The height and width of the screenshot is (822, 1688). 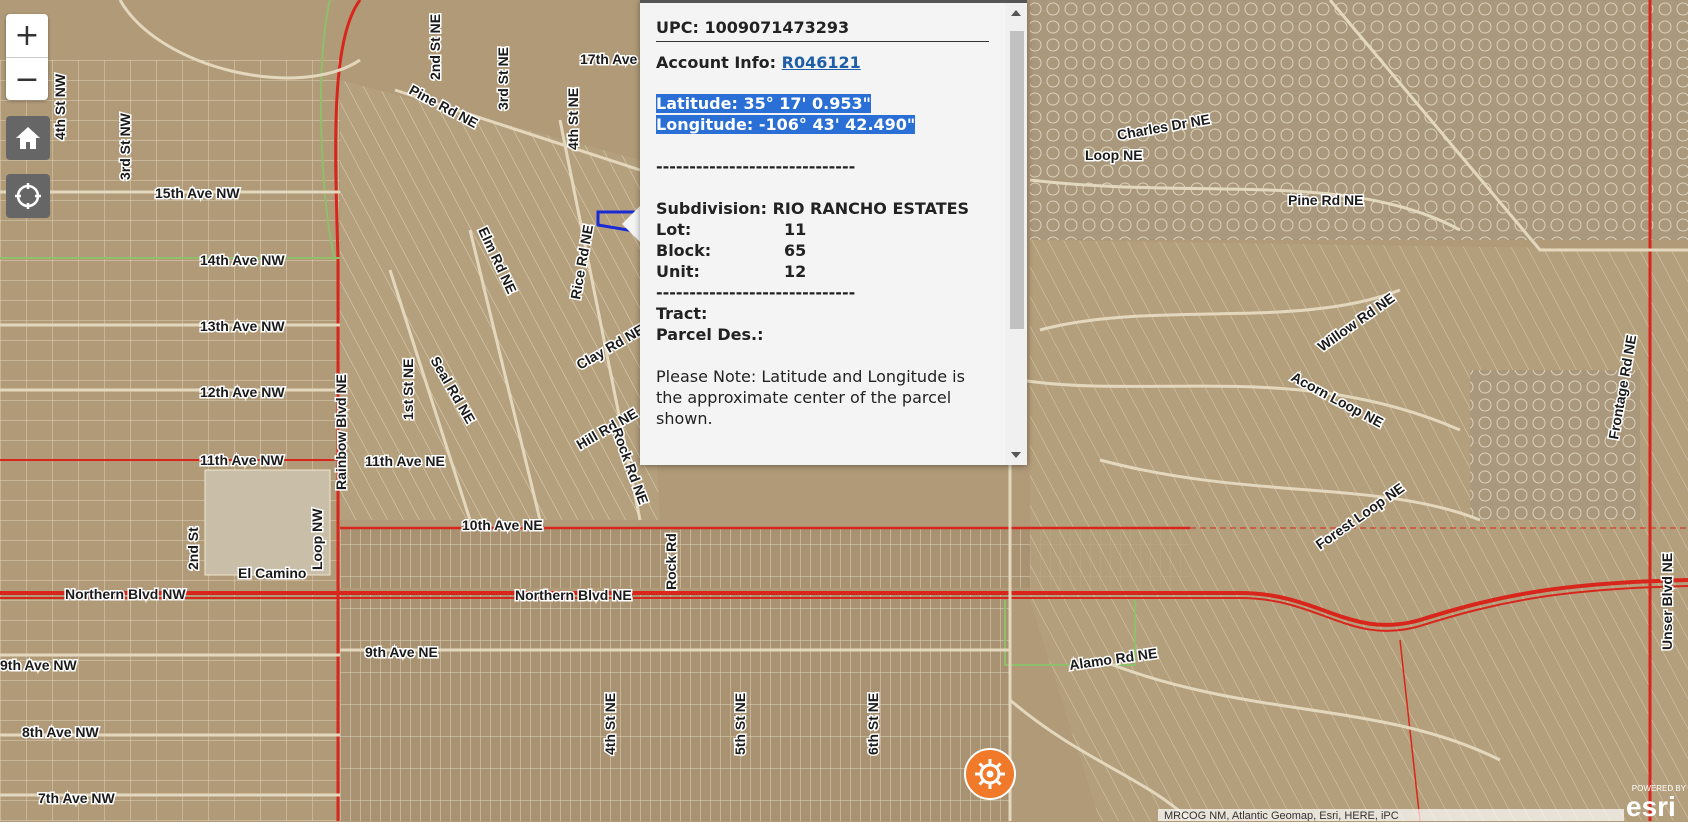 I want to click on scroll-down-button, so click(x=1016, y=455).